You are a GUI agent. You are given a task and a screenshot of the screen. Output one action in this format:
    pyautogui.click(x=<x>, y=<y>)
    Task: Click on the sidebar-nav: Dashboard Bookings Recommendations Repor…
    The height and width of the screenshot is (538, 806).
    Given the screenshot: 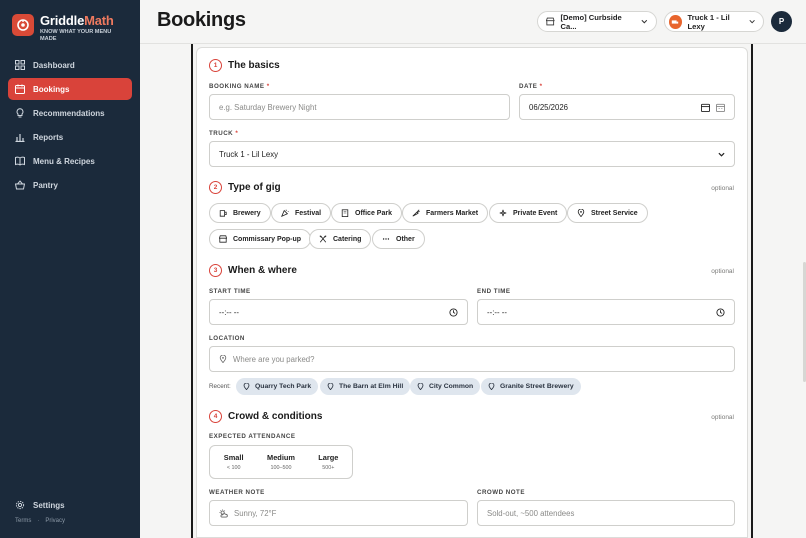 What is the action you would take?
    pyautogui.click(x=70, y=126)
    